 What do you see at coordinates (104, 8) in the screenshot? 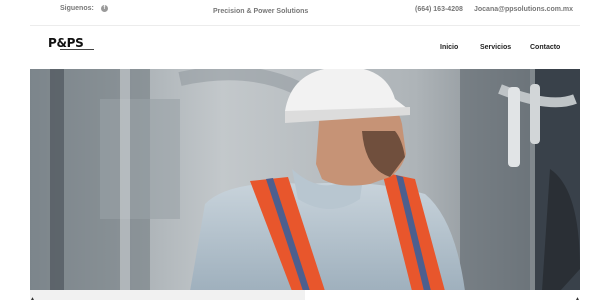
I see `facebook-icon: f` at bounding box center [104, 8].